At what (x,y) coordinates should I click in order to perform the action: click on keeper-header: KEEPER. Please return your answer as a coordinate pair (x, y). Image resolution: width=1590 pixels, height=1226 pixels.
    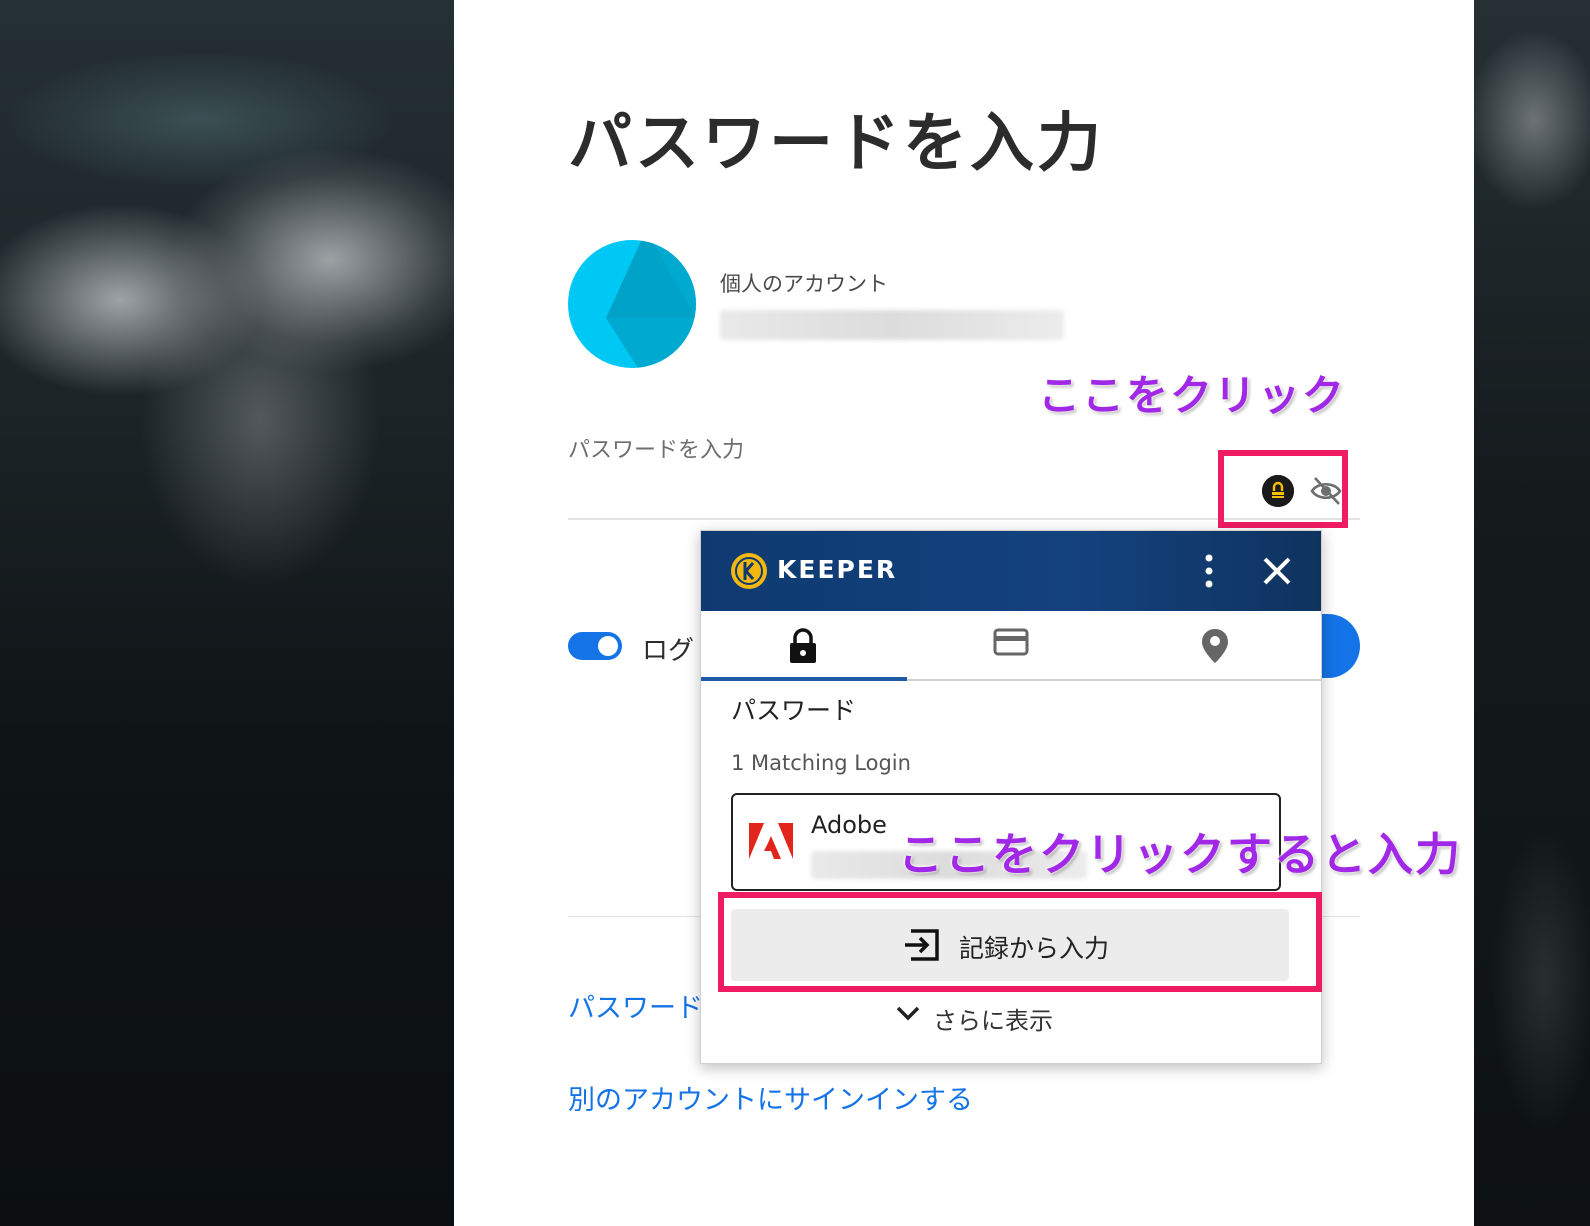
    Looking at the image, I should click on (1011, 571).